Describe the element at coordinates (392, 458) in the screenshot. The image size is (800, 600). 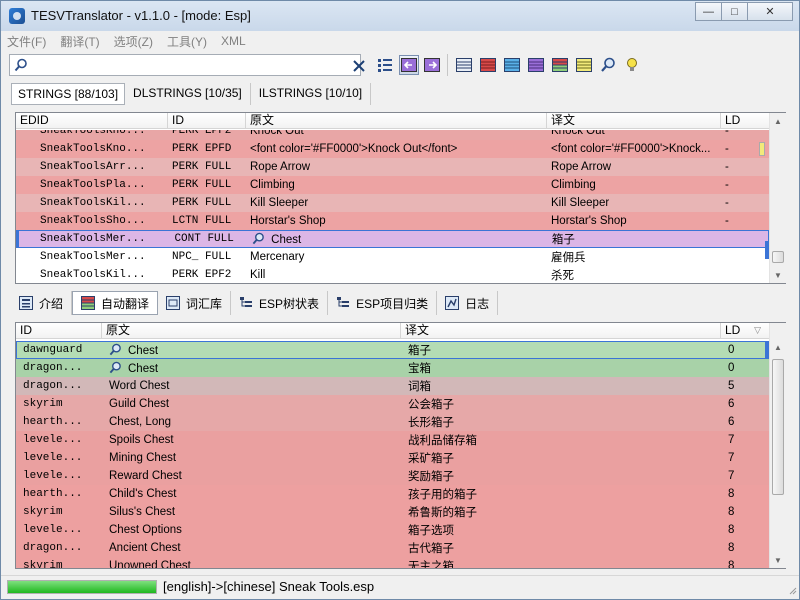
I see `list-item: levele... Mining Chest 采矿箱子 7` at that location.